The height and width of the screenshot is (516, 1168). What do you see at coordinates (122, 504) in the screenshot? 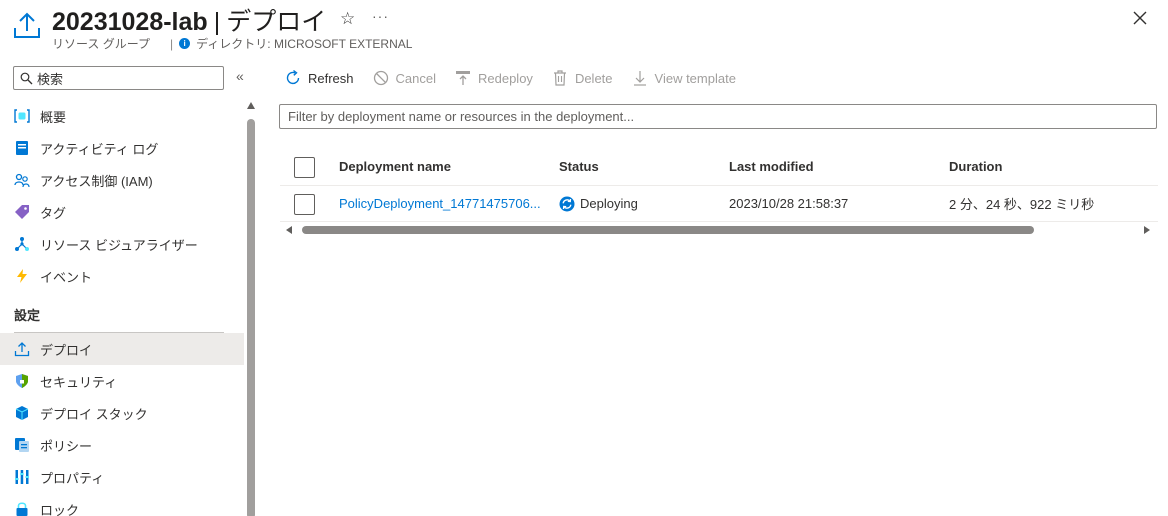
I see `sidebar-item-locks: ロック` at bounding box center [122, 504].